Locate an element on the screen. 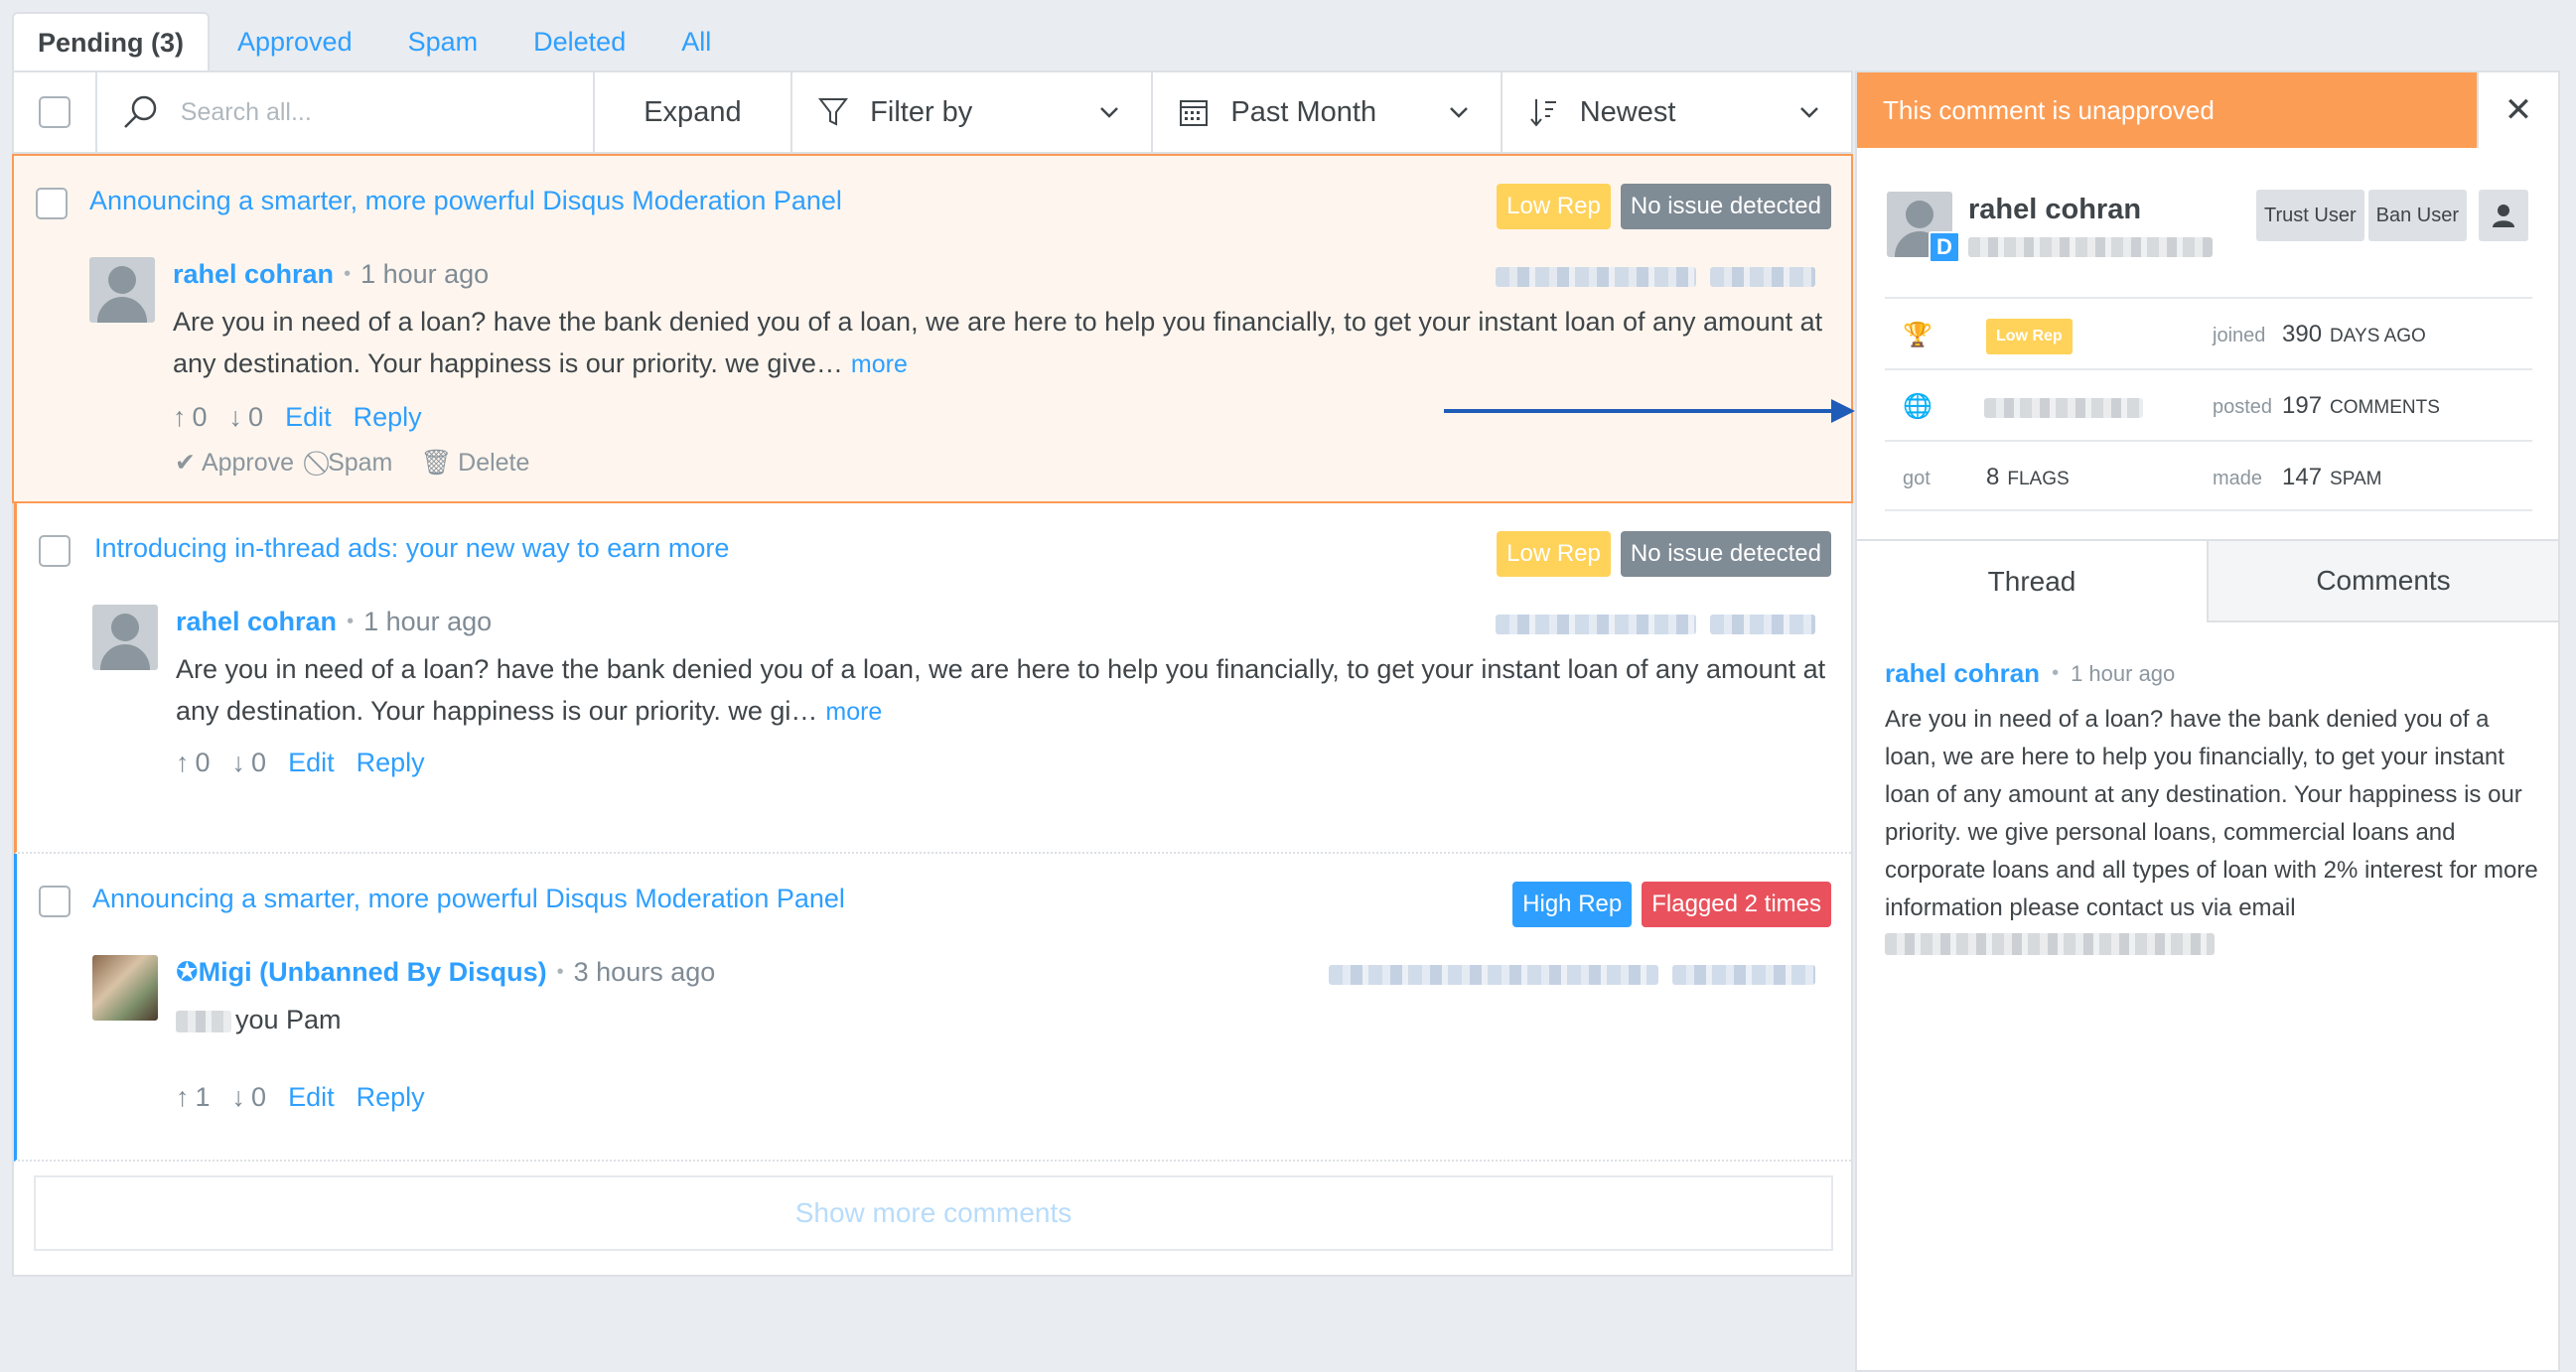 The image size is (2576, 1372). status-tabs: Pending (3) Approved Spam Deleted All is located at coordinates (375, 41).